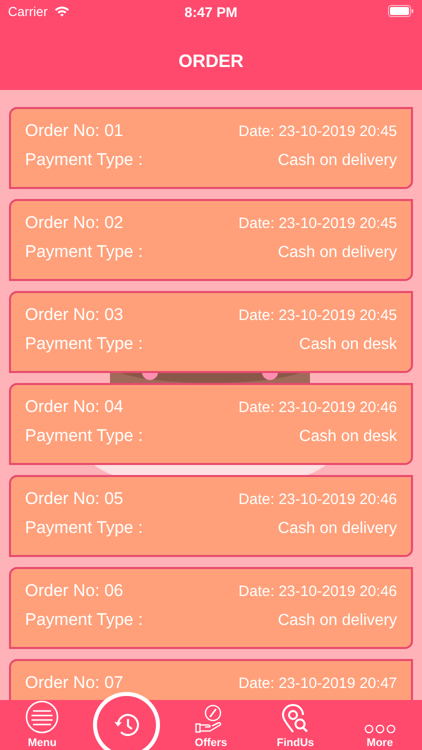  Describe the element at coordinates (211, 12) in the screenshot. I see `status-time: 8:47 PM` at that location.